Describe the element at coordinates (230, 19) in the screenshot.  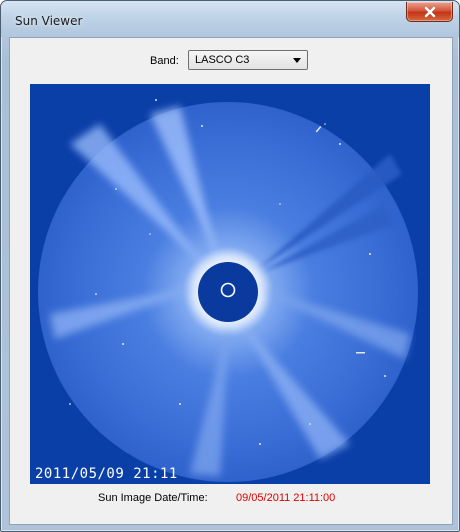
I see `title-bar: Sun Viewer` at that location.